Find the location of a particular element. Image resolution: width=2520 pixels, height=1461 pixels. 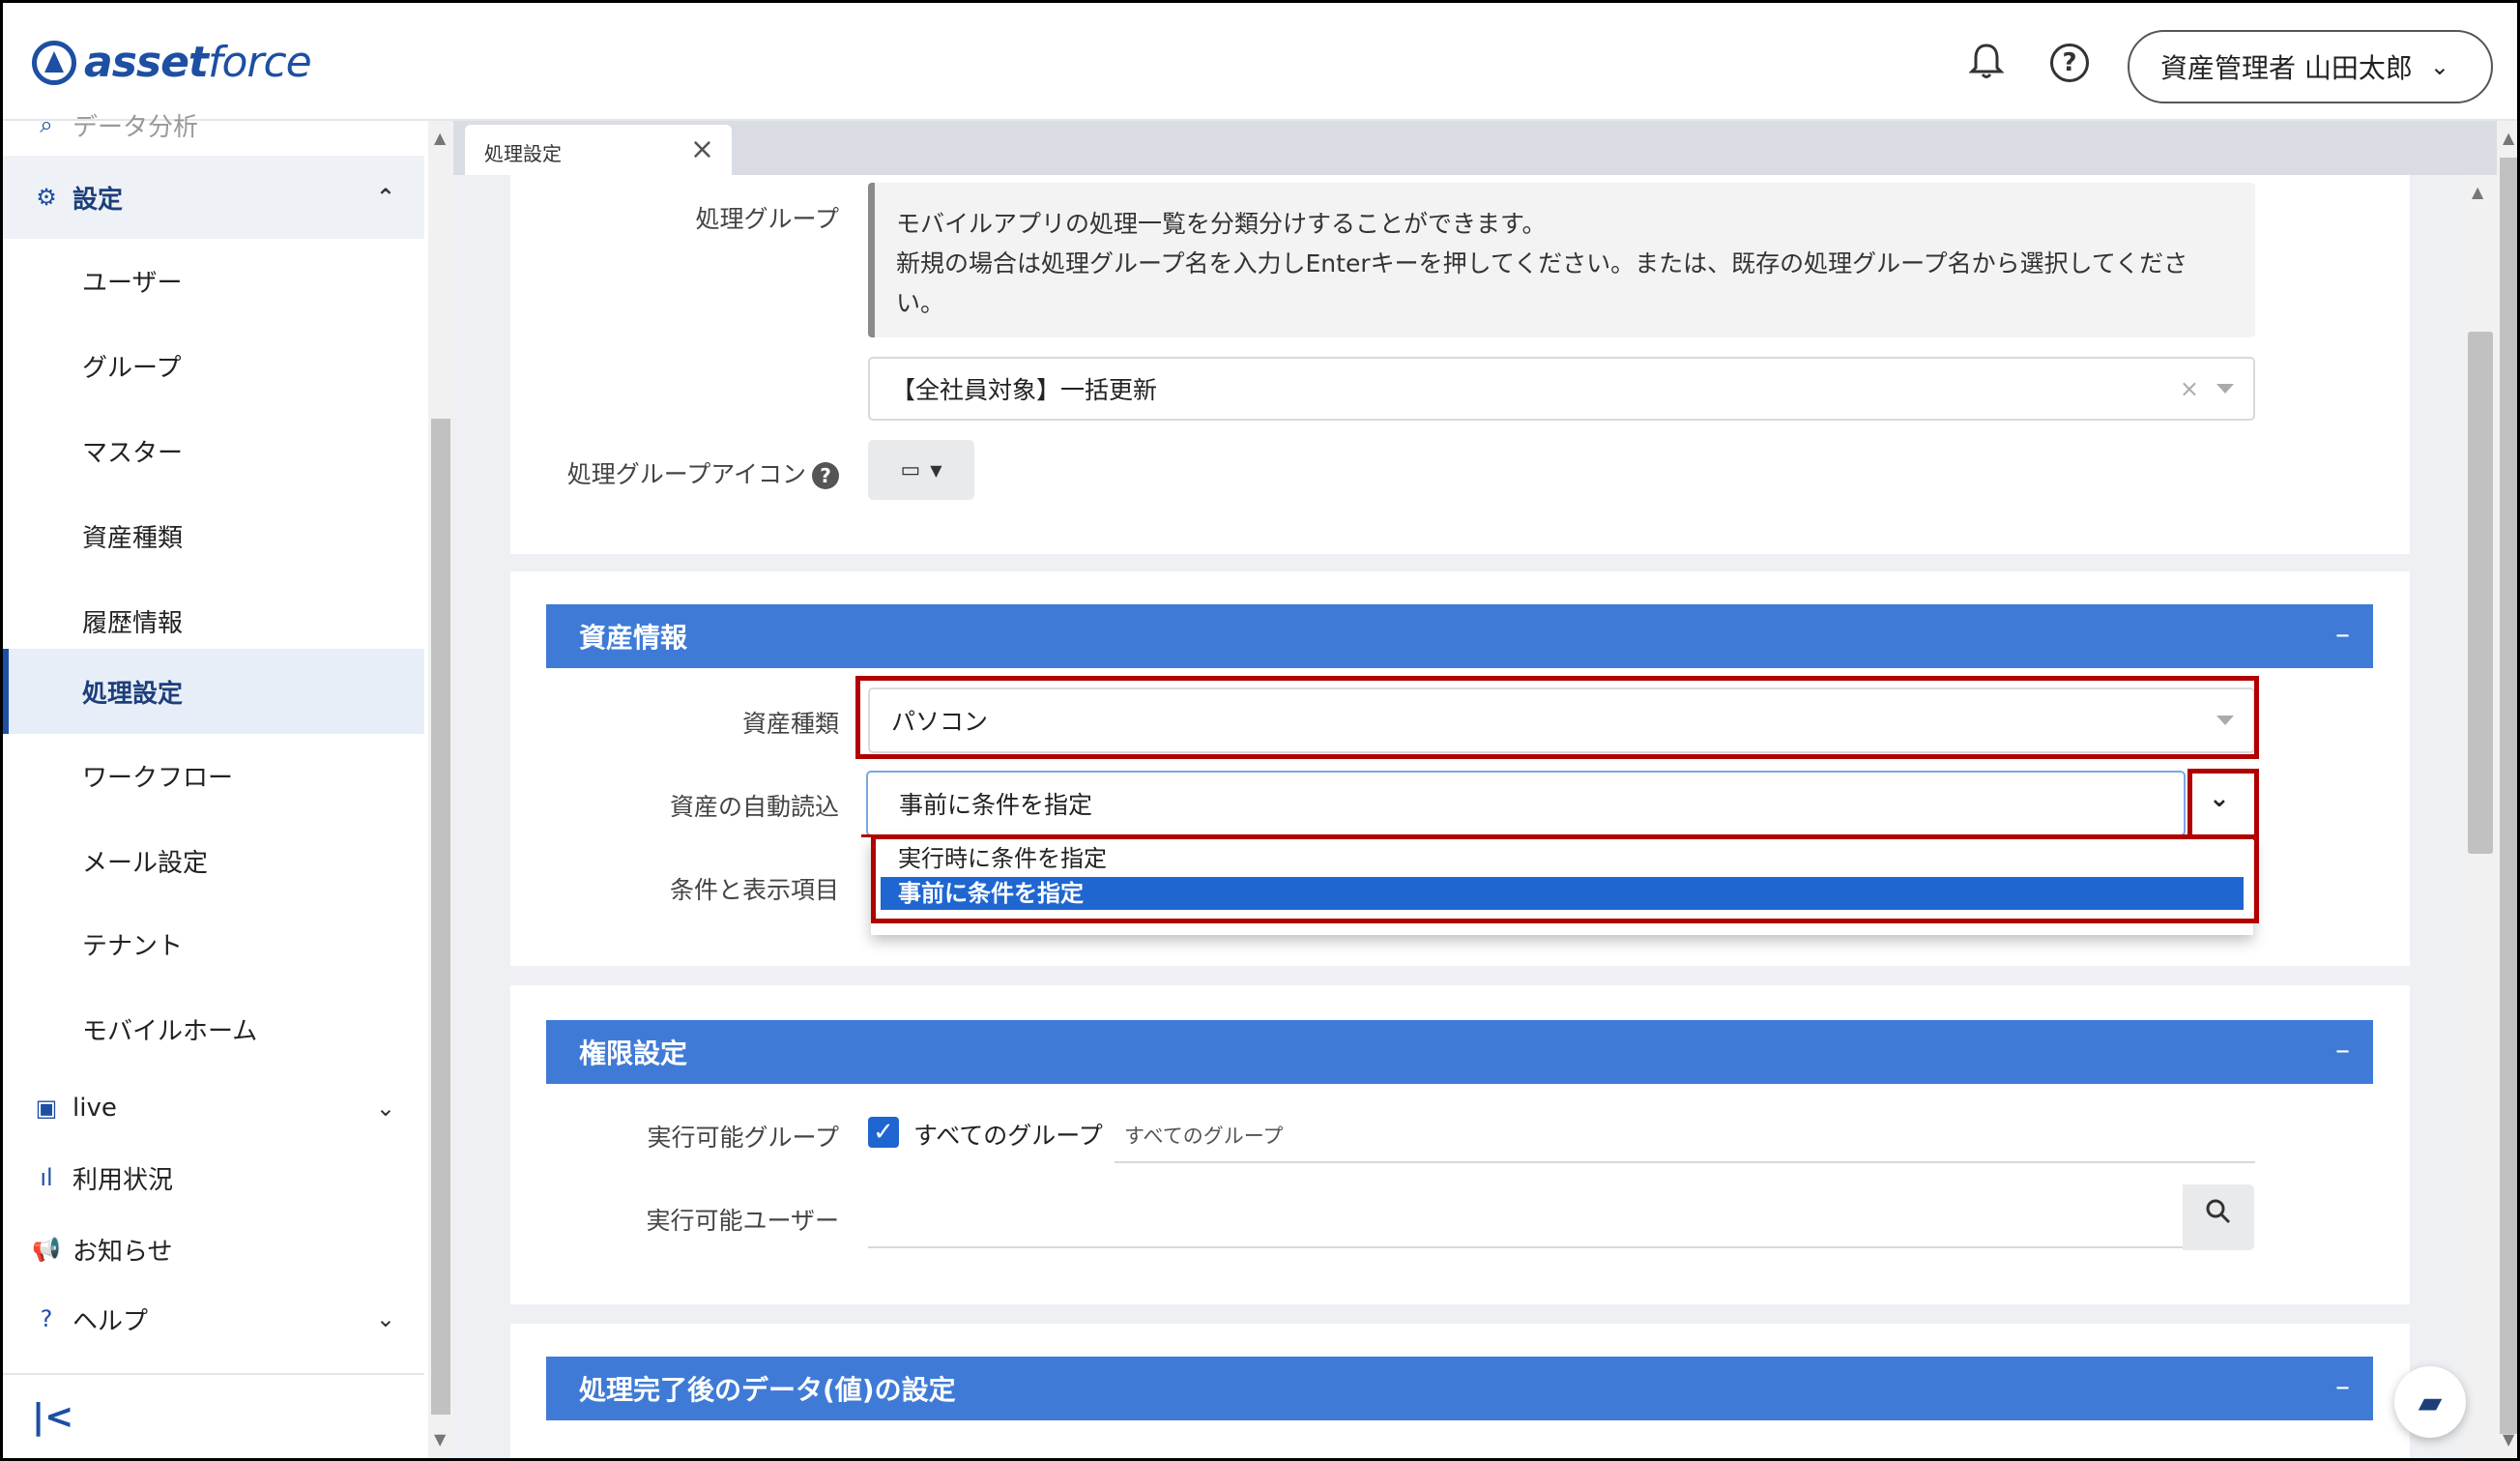

all-groups-tag: すべてのグループ is located at coordinates (1204, 1136).